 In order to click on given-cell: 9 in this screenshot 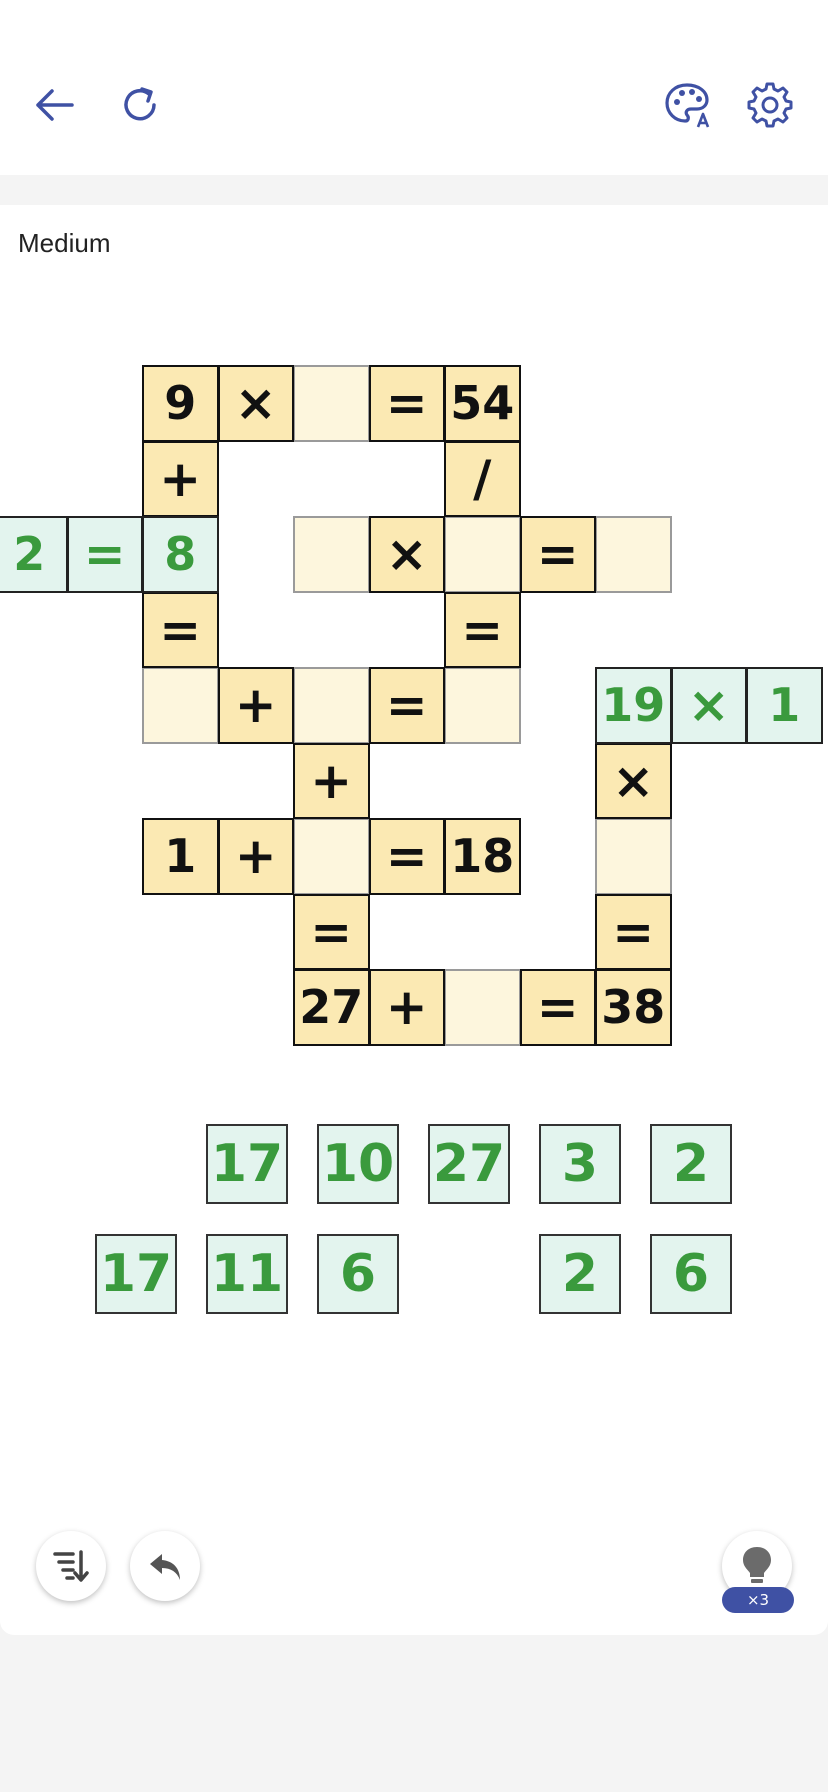, I will do `click(180, 403)`.